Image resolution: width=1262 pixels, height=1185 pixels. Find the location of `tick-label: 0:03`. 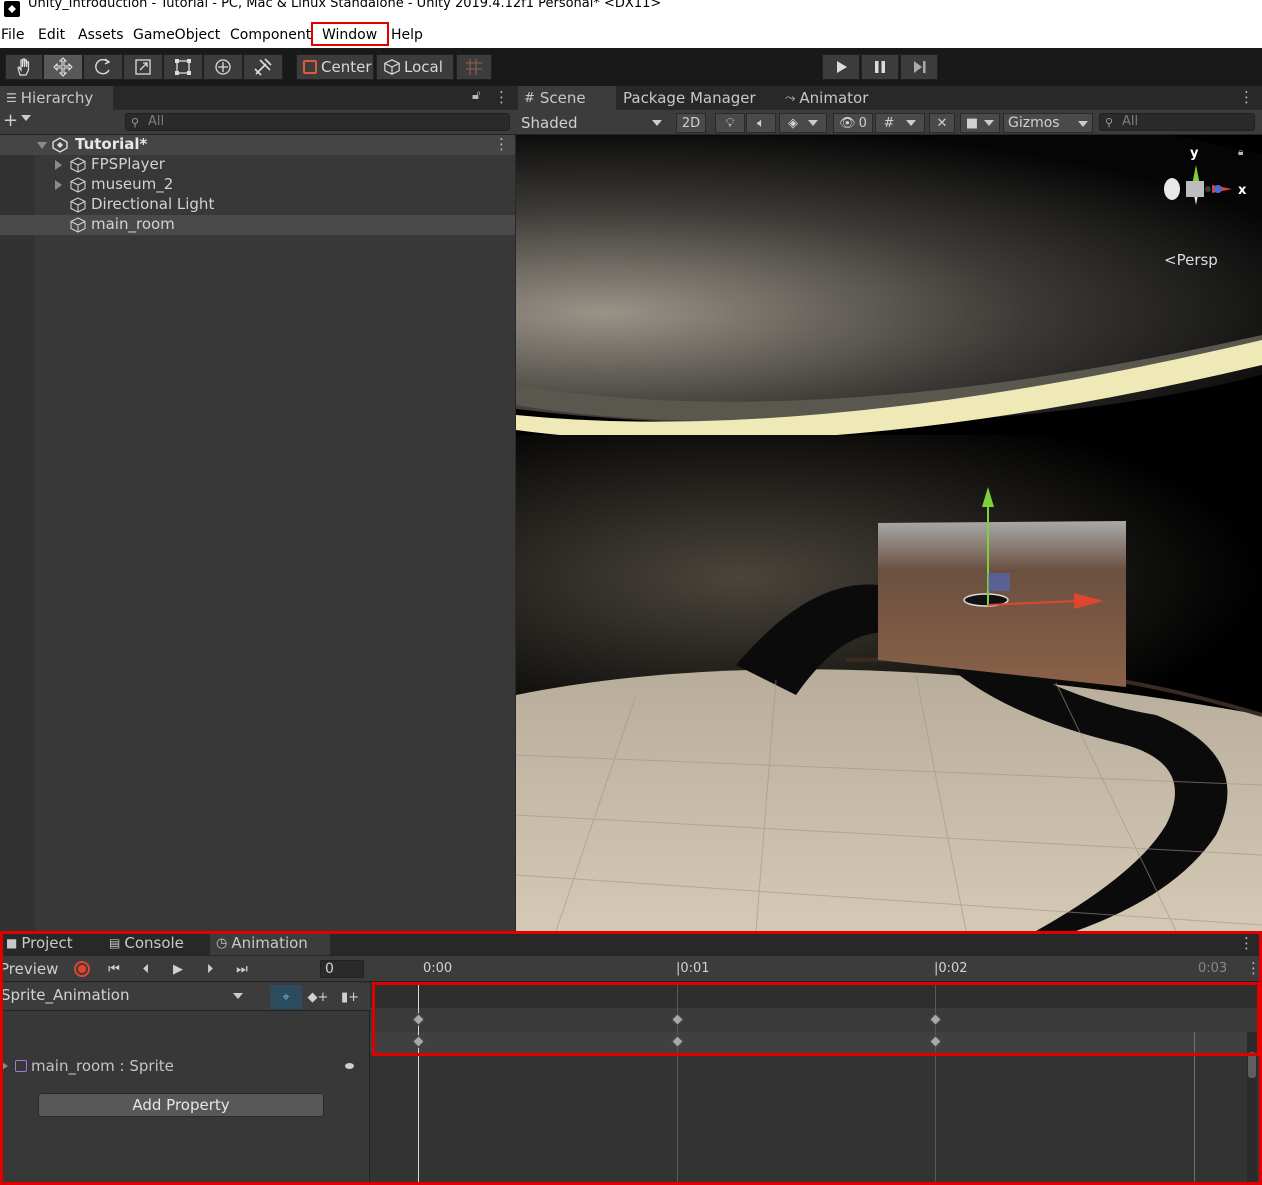

tick-label: 0:03 is located at coordinates (1213, 968).